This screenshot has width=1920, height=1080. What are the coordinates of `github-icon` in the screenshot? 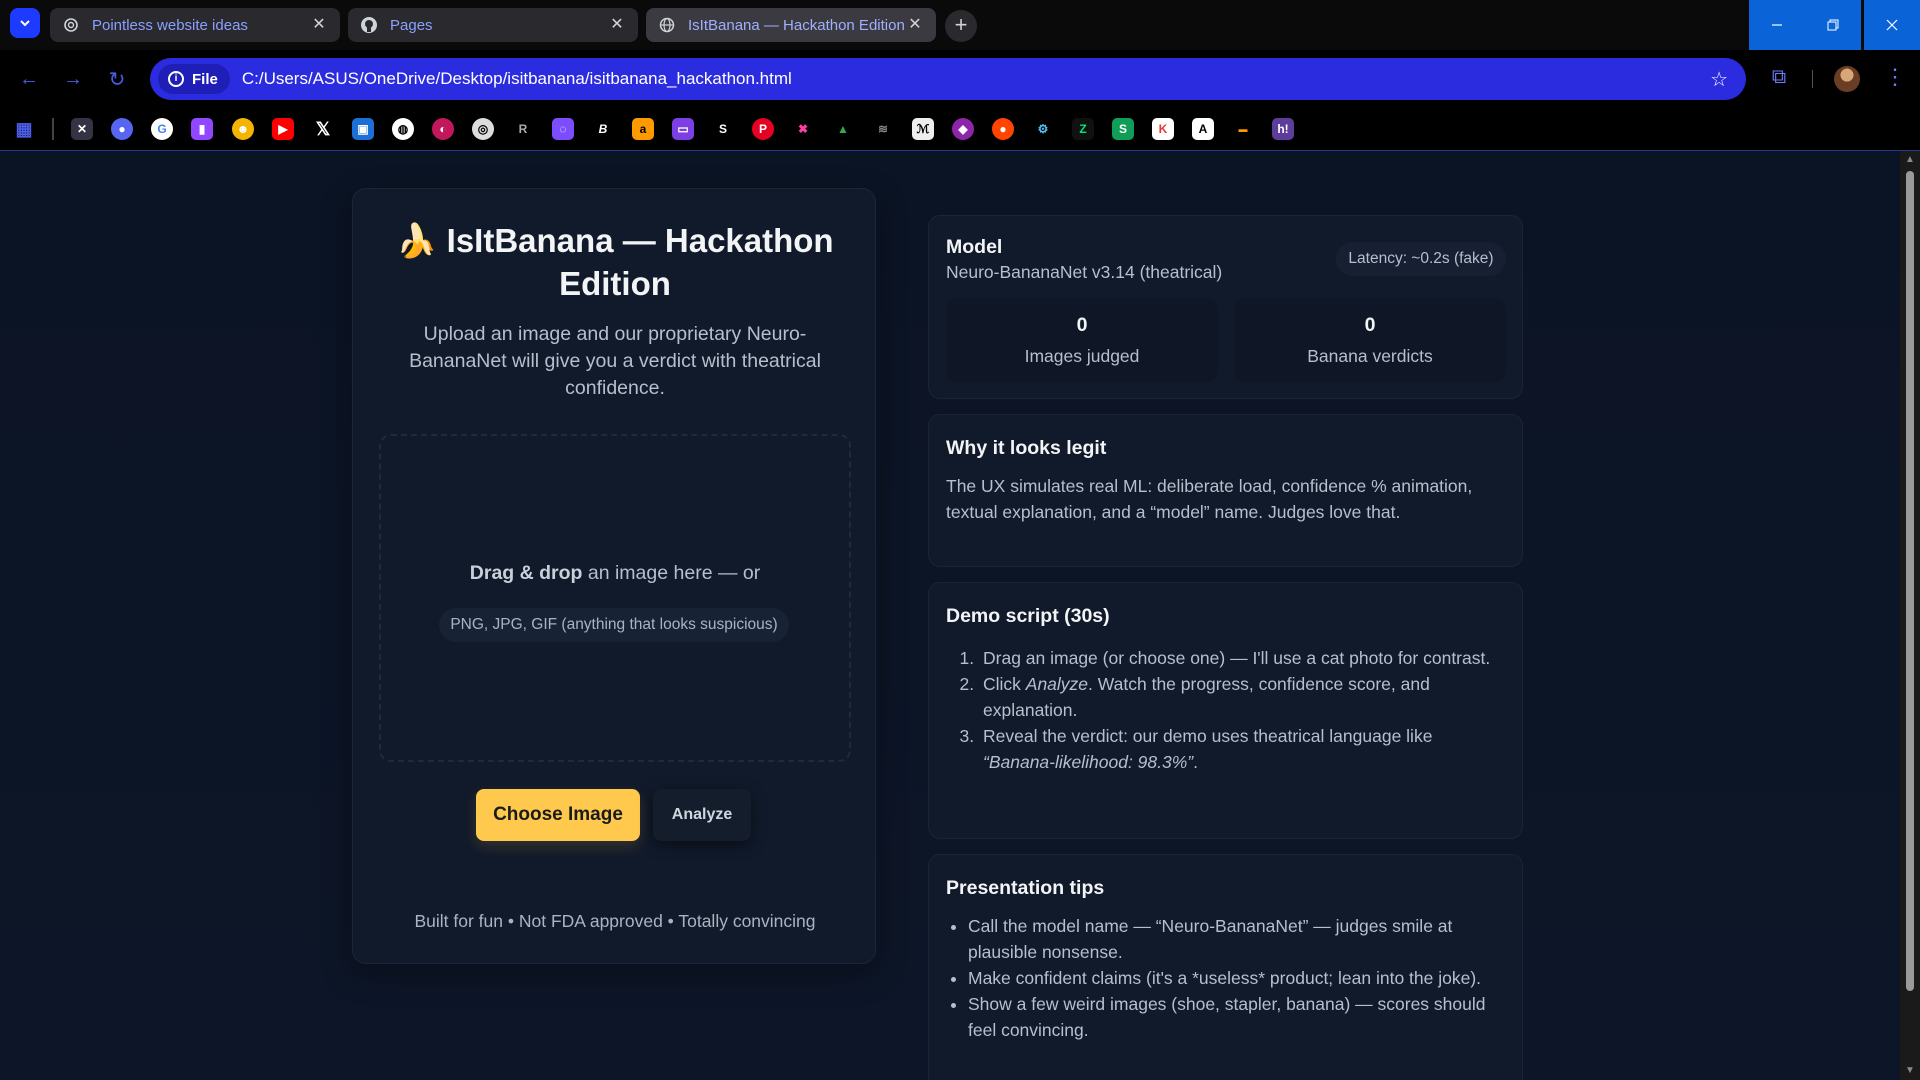 It's located at (369, 25).